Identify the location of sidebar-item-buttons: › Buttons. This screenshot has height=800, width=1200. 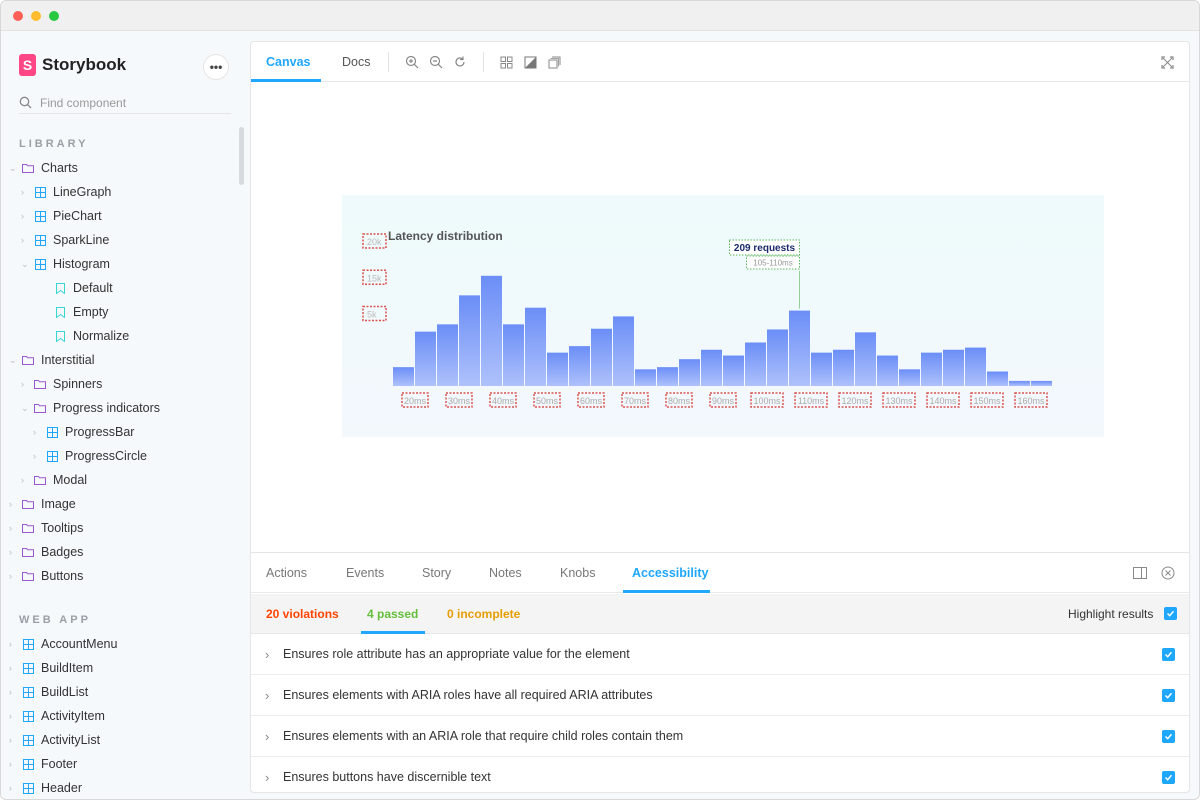
(46, 576).